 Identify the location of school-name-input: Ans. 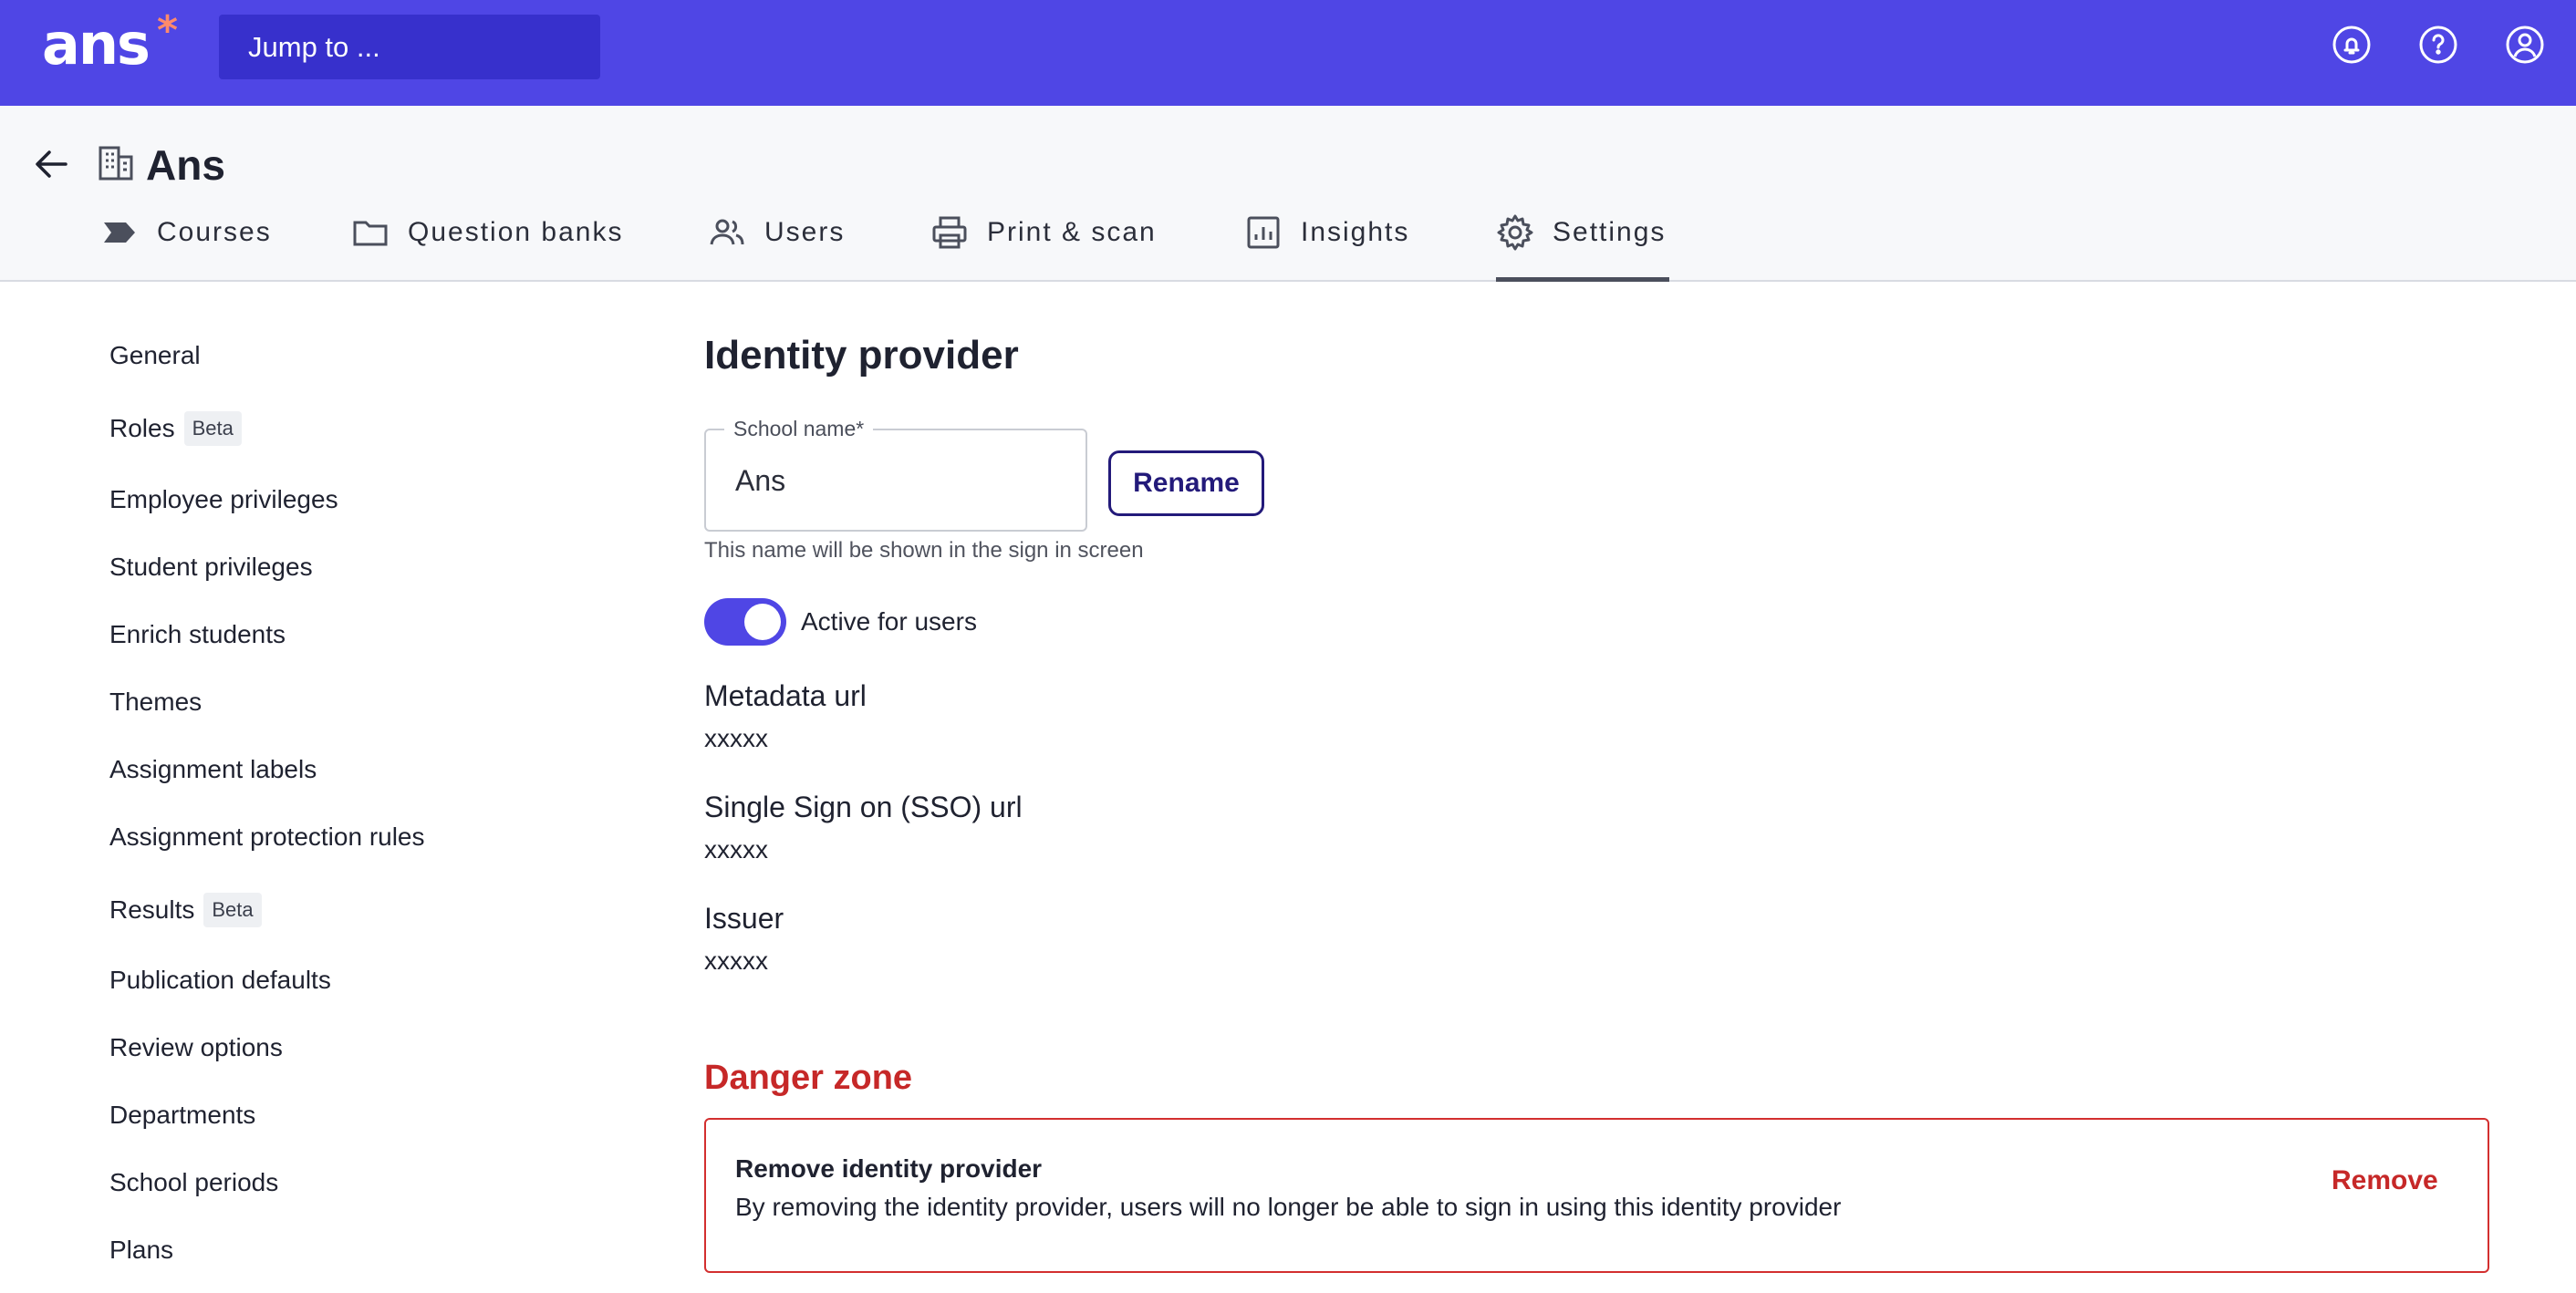
(760, 480).